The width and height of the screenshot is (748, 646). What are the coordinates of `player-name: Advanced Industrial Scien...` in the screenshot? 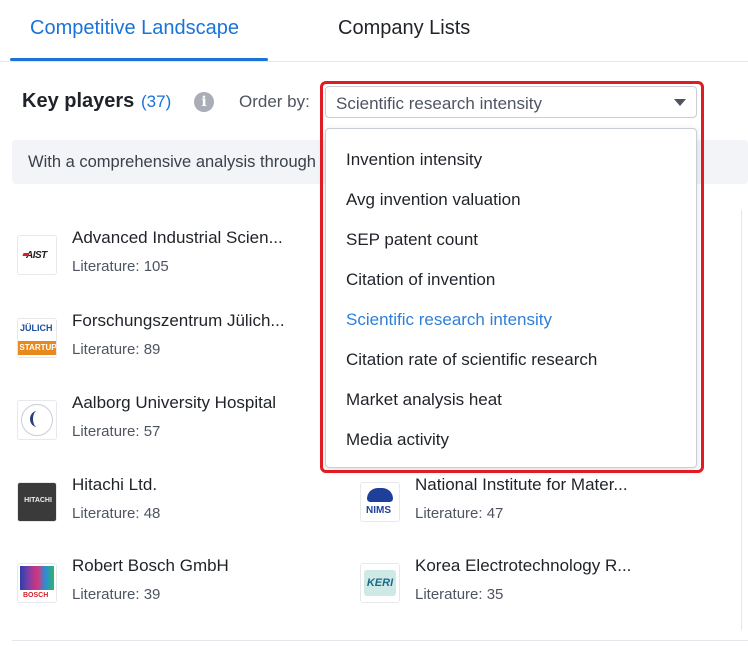 It's located at (177, 238).